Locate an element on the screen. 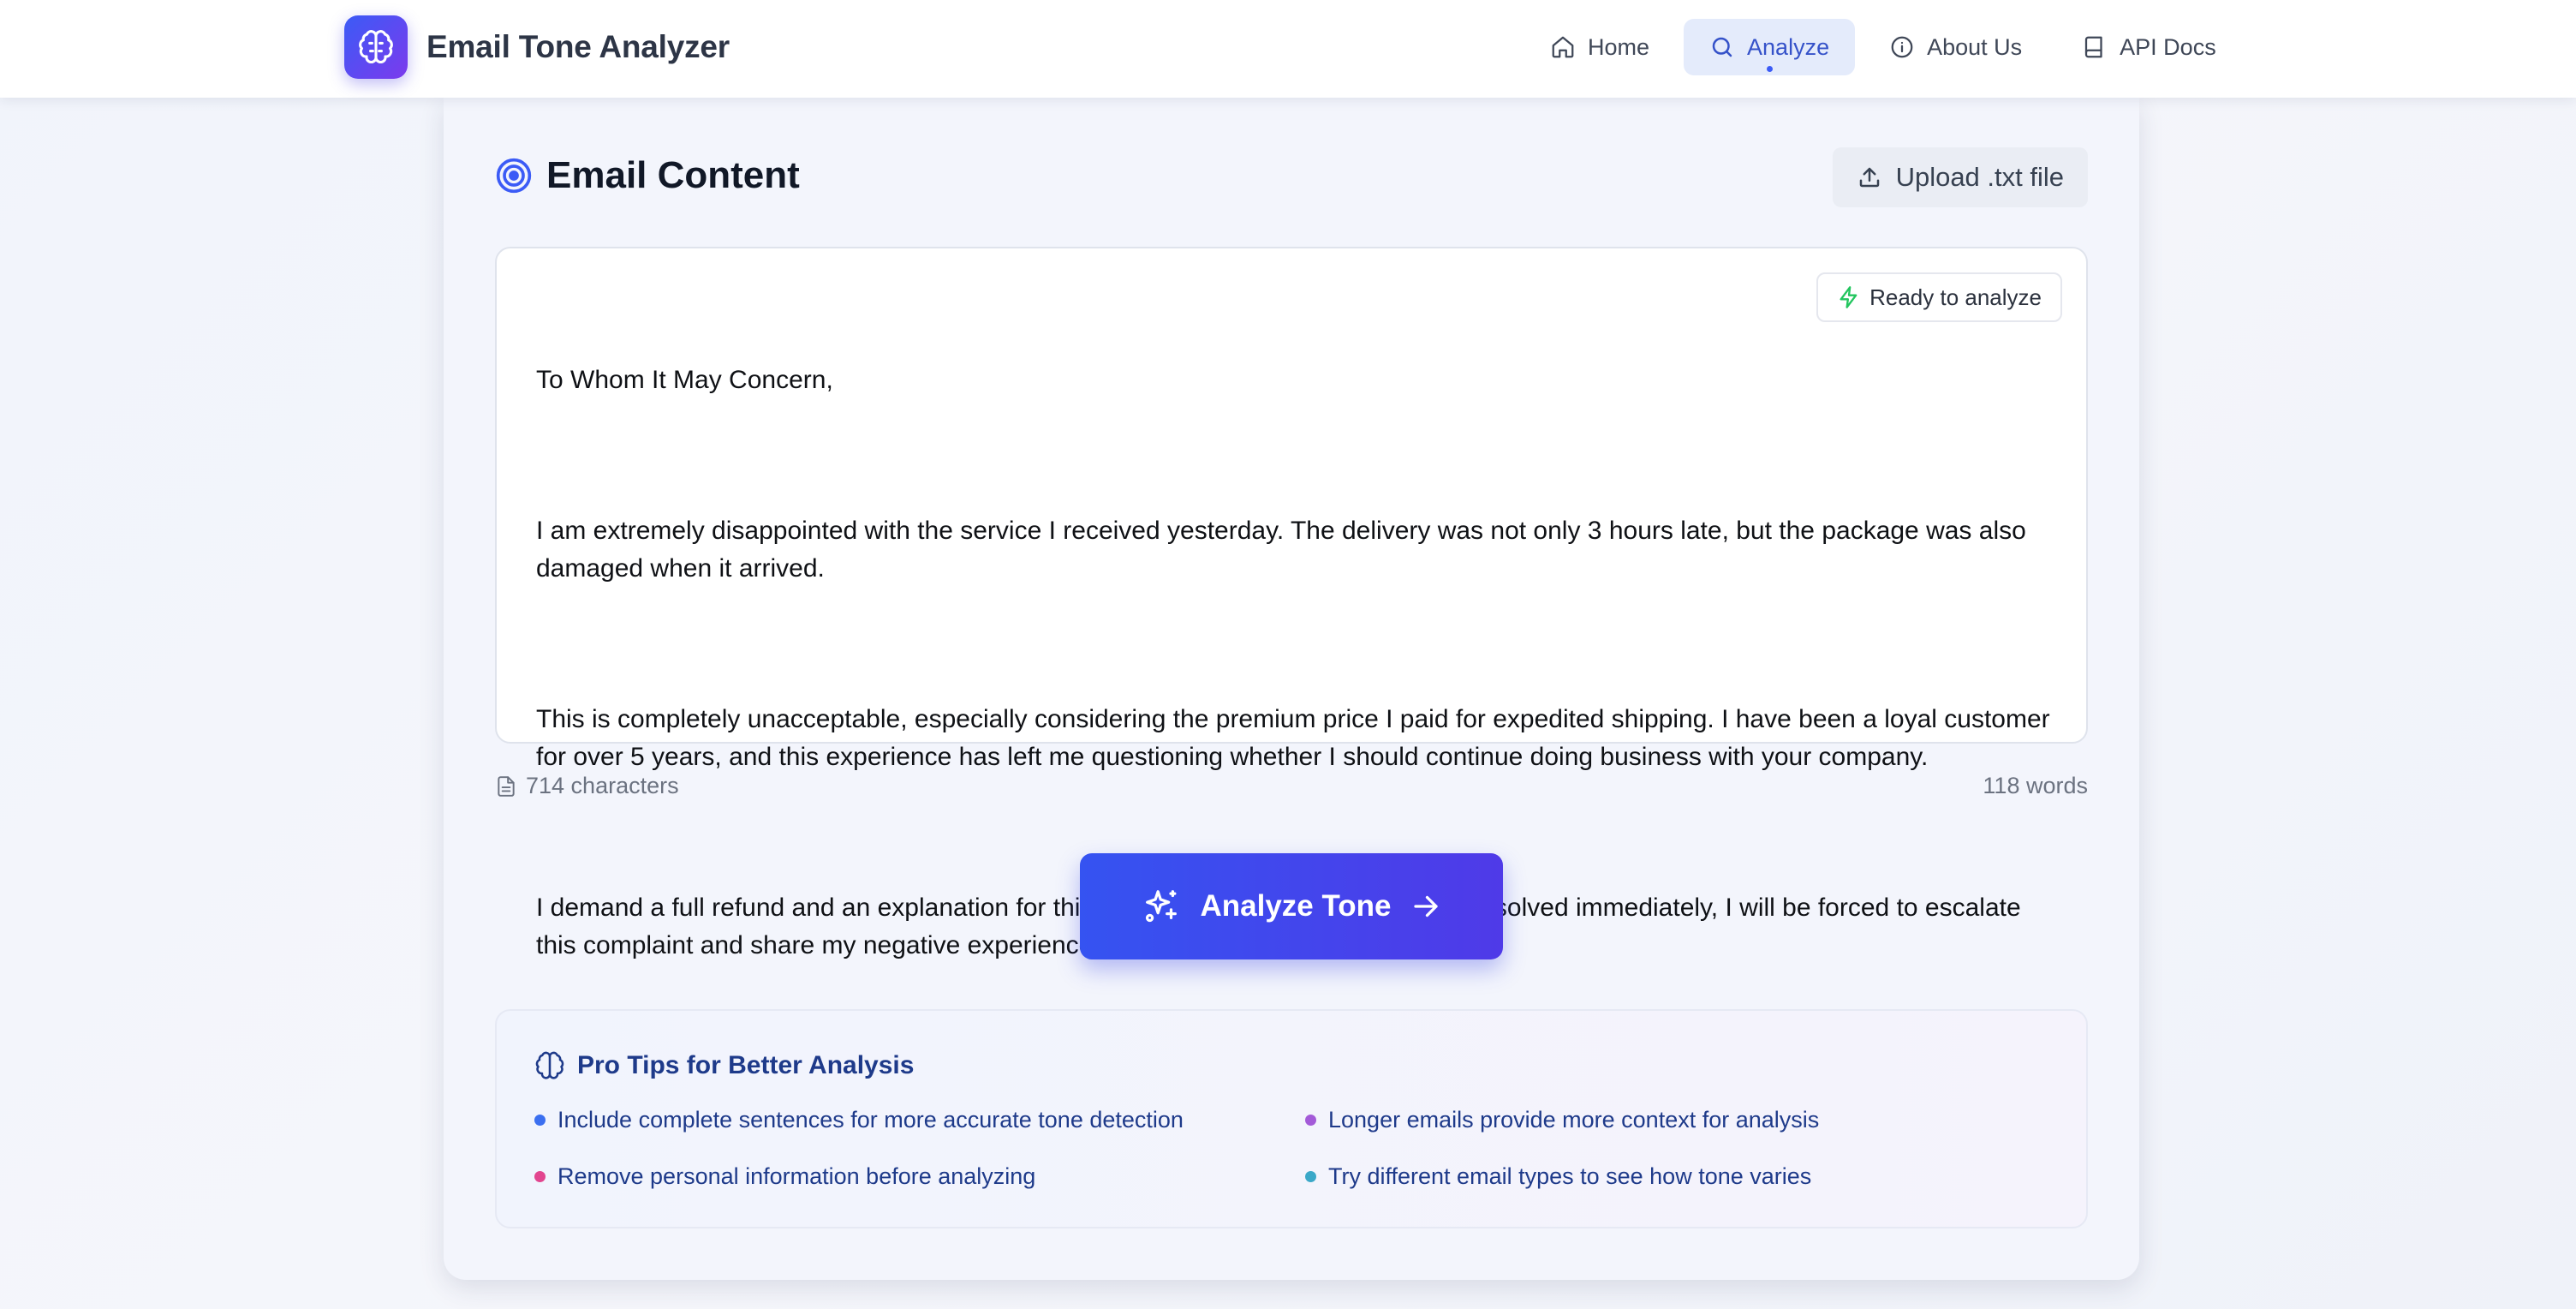 The width and height of the screenshot is (2576, 1309). target-icon is located at coordinates (514, 176).